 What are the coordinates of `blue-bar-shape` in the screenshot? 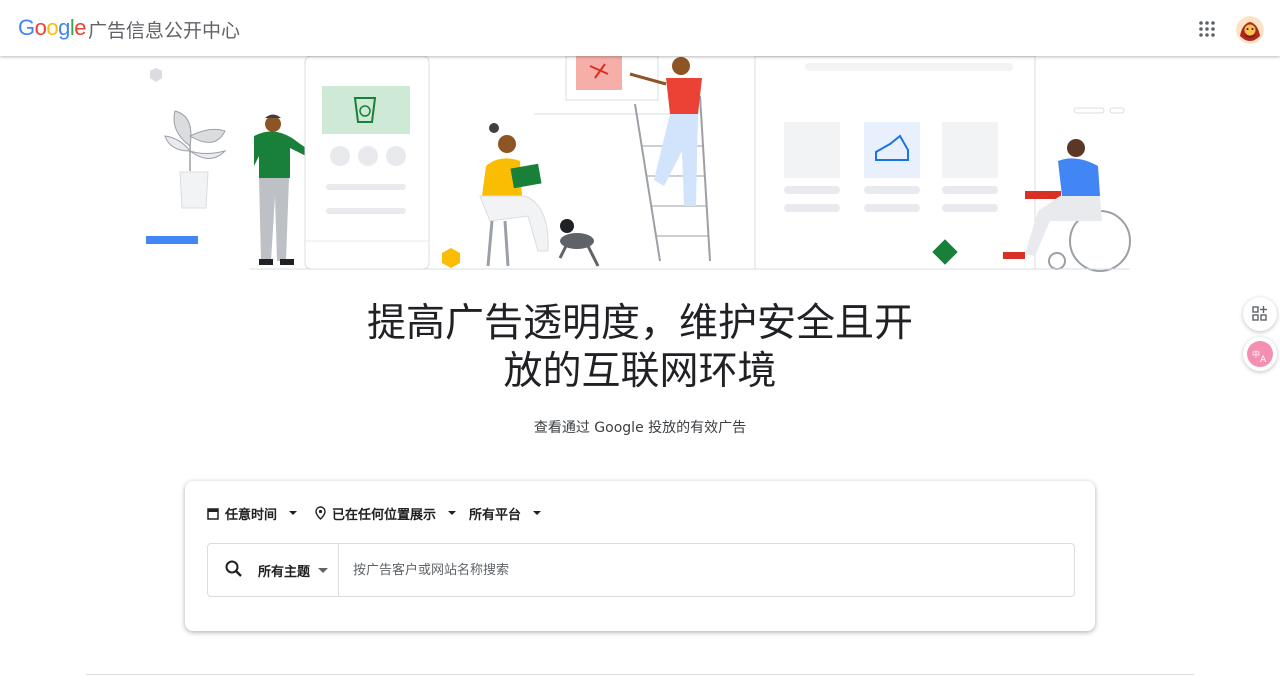 It's located at (172, 240).